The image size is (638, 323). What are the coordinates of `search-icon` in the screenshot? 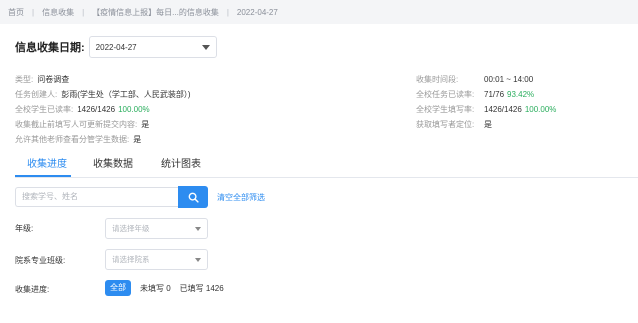 It's located at (193, 197).